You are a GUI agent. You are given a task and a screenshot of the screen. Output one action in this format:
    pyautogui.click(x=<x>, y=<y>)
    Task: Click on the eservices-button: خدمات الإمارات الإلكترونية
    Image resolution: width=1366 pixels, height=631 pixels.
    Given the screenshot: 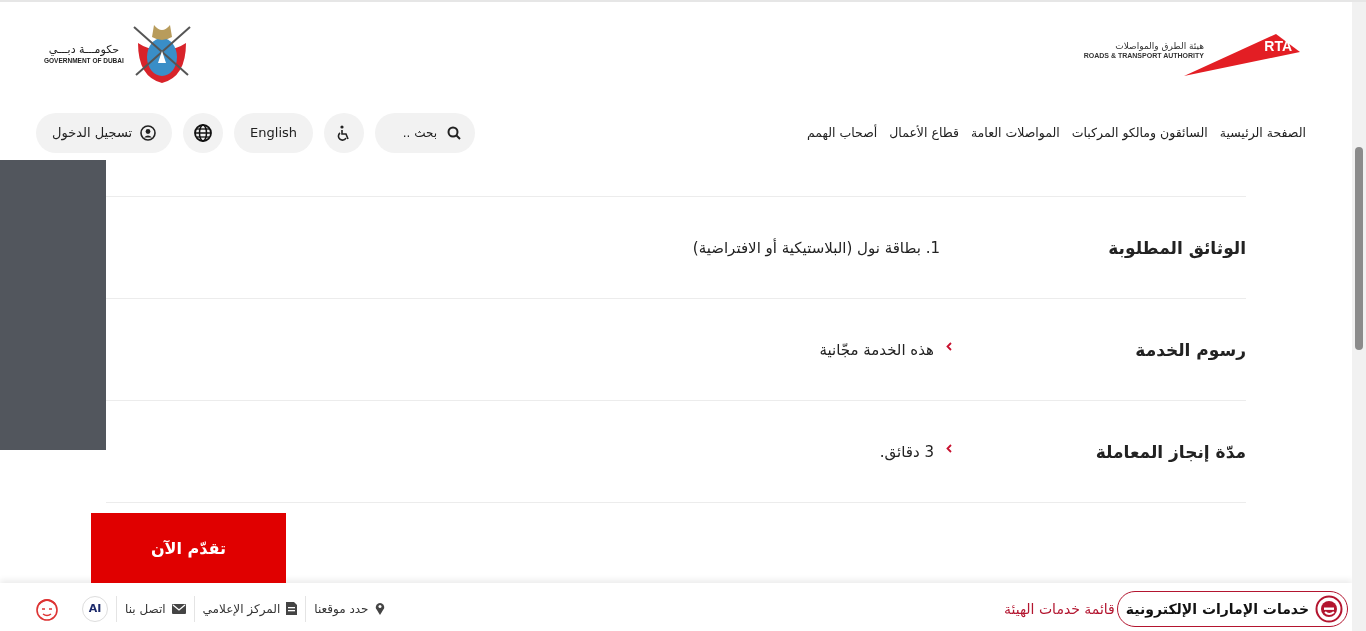 What is the action you would take?
    pyautogui.click(x=1232, y=608)
    